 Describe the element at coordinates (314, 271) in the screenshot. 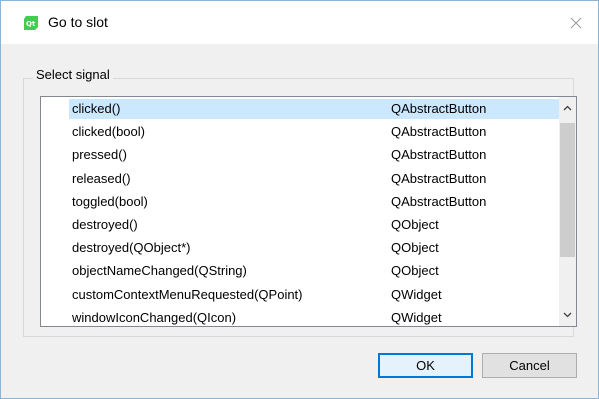

I see `signal-row: objectNameChanged(QString) QObject` at that location.